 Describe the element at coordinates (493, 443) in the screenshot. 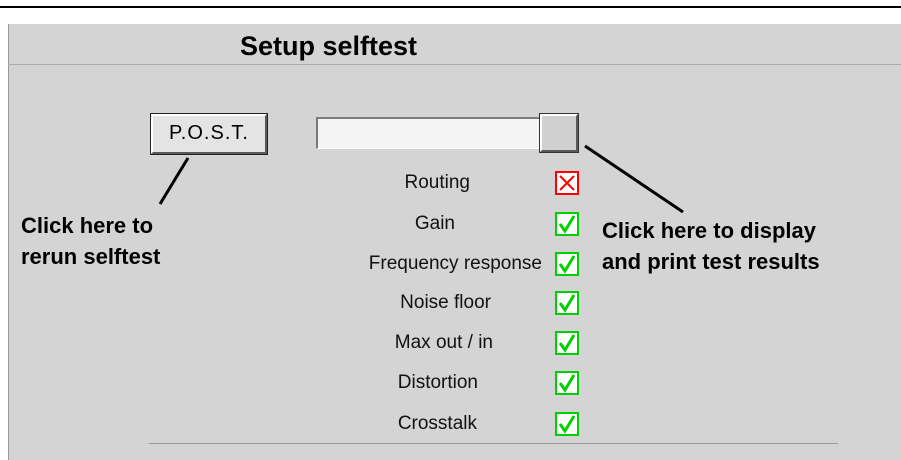

I see `bottom-divider` at that location.